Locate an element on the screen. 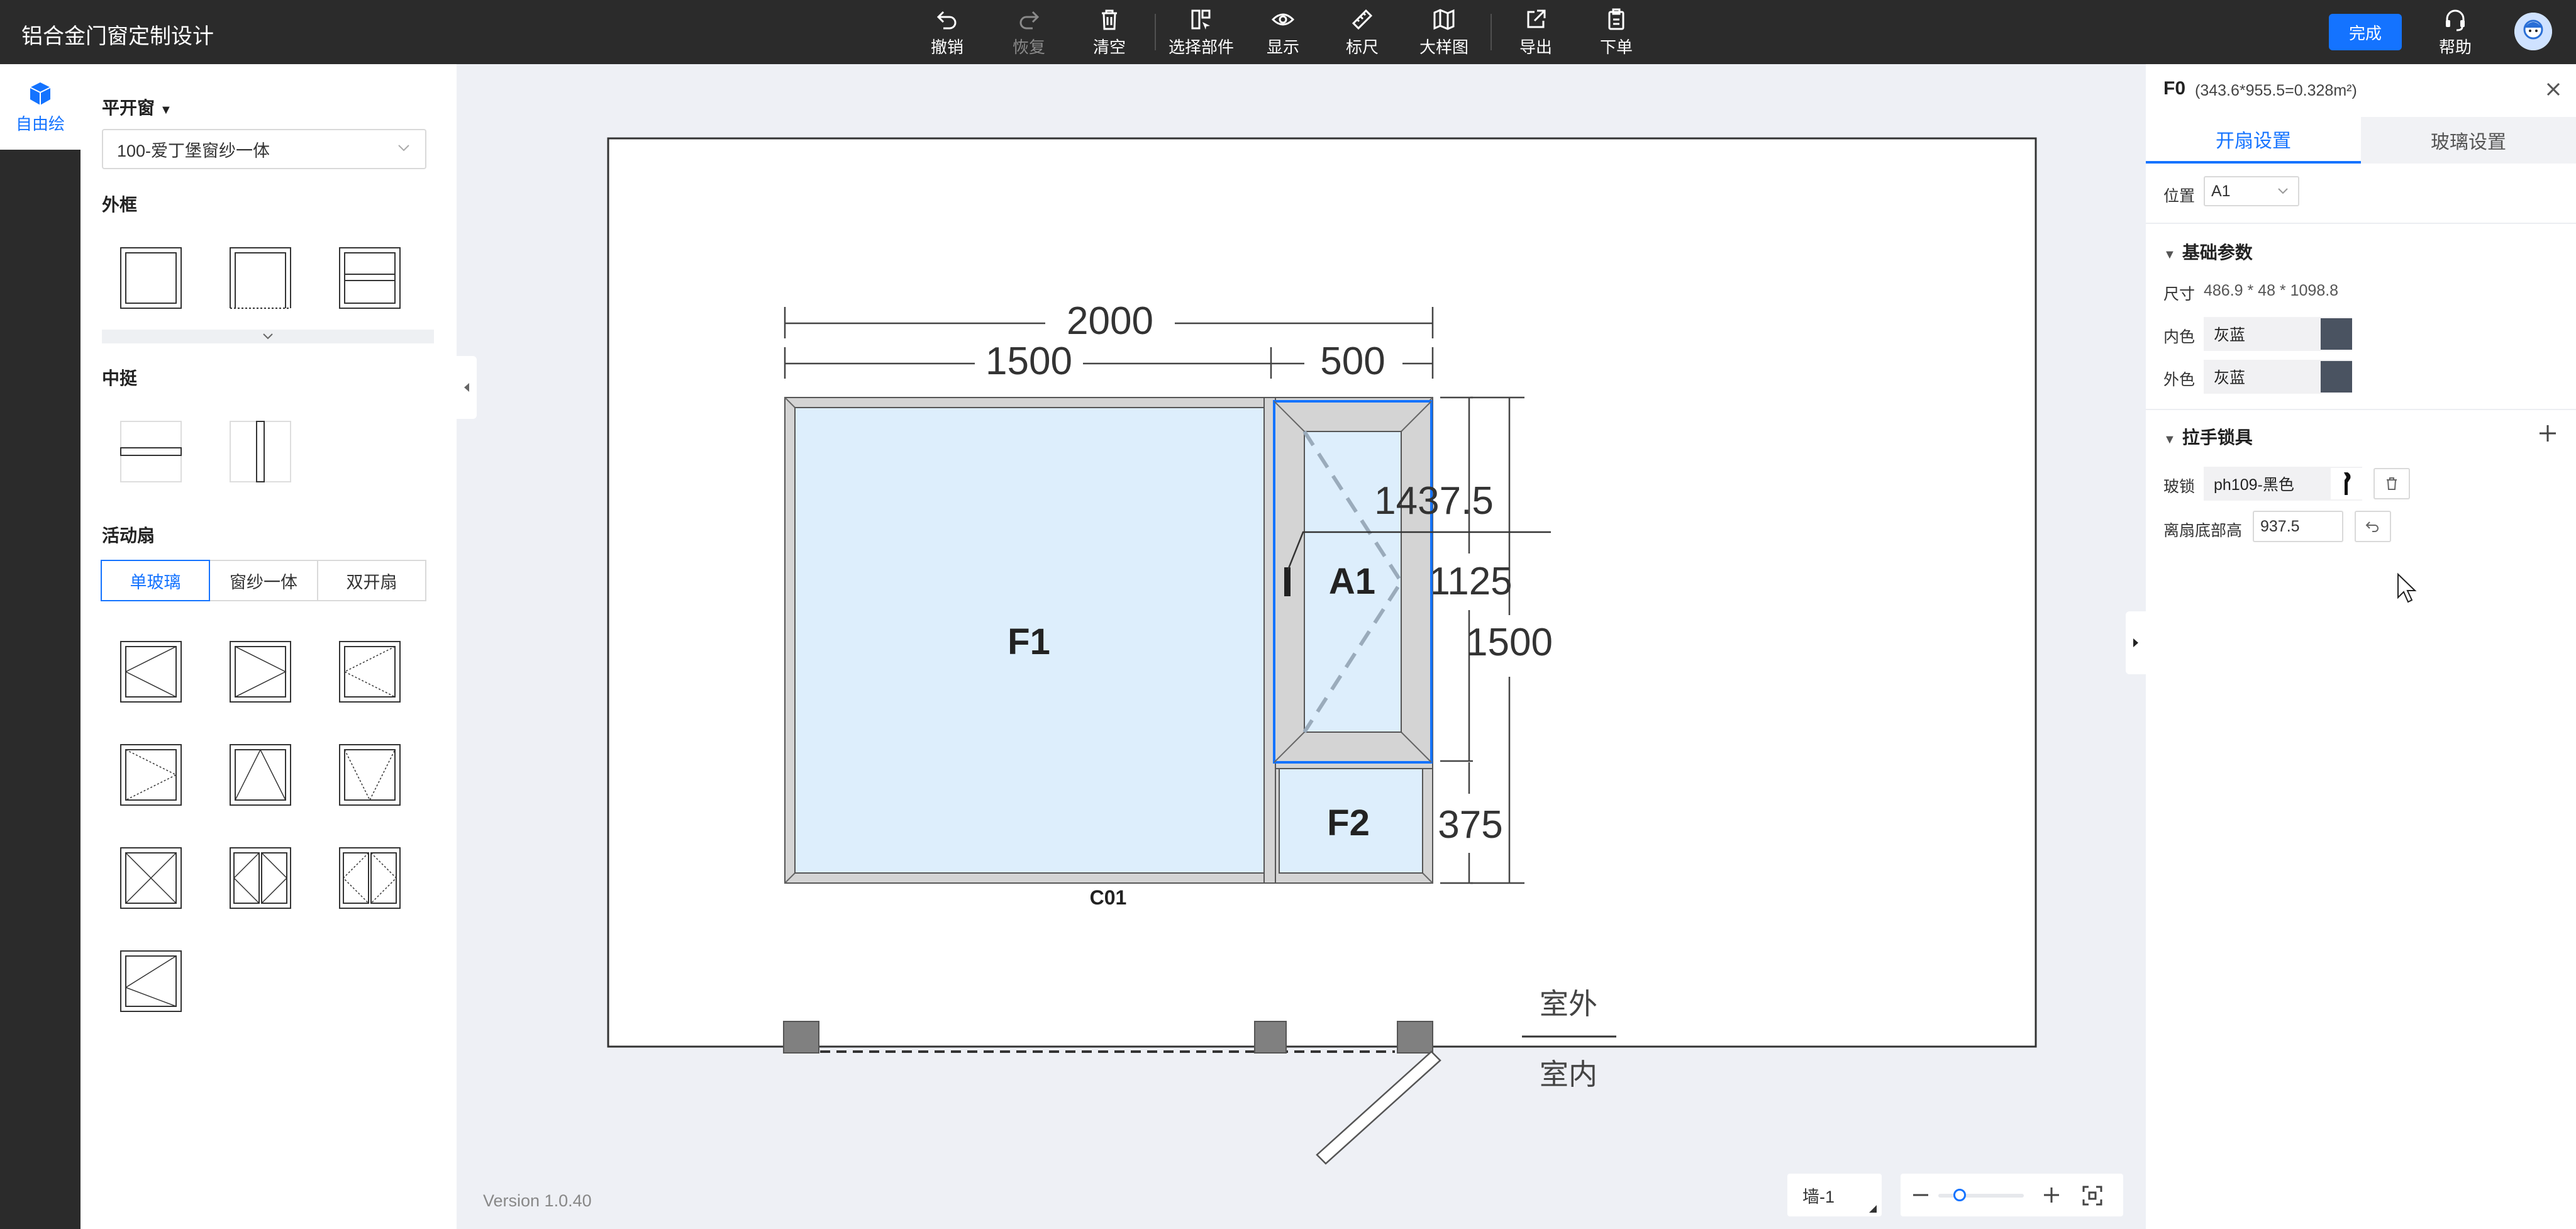 Image resolution: width=2576 pixels, height=1229 pixels. add-hardware-icon is located at coordinates (2547, 433).